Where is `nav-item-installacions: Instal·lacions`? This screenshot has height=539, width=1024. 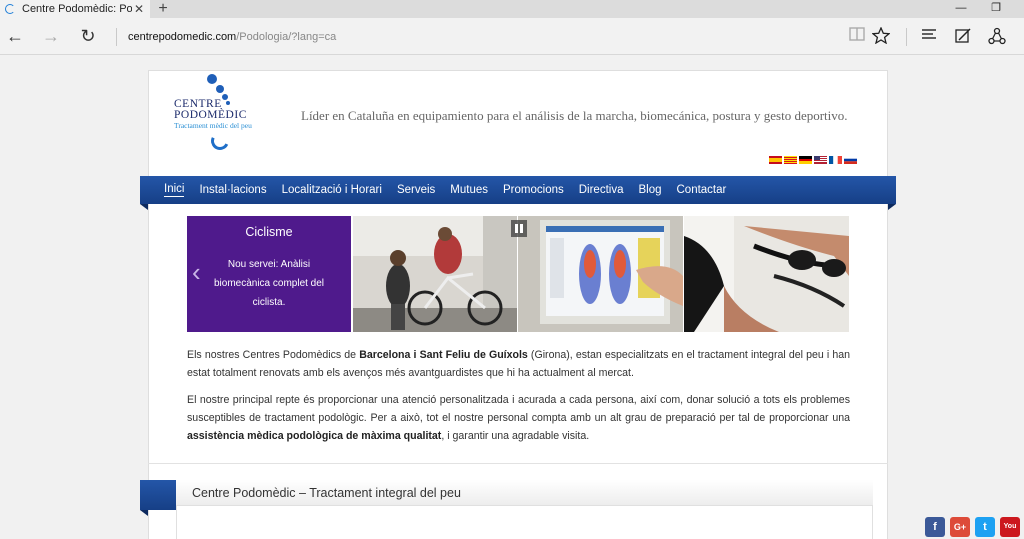
nav-item-installacions: Instal·lacions is located at coordinates (232, 190).